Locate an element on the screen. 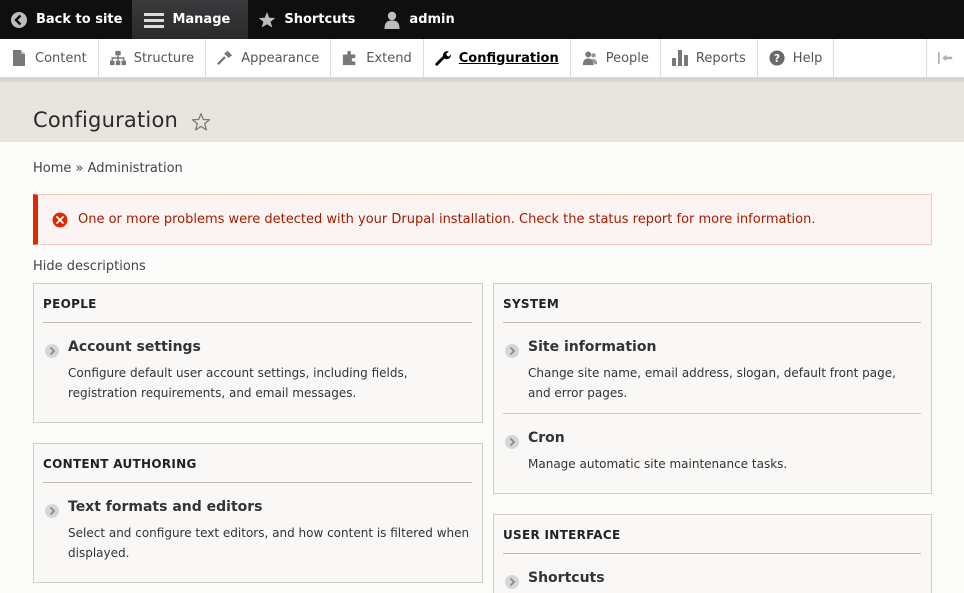 This screenshot has height=593, width=964. page-title: Configuration is located at coordinates (106, 120).